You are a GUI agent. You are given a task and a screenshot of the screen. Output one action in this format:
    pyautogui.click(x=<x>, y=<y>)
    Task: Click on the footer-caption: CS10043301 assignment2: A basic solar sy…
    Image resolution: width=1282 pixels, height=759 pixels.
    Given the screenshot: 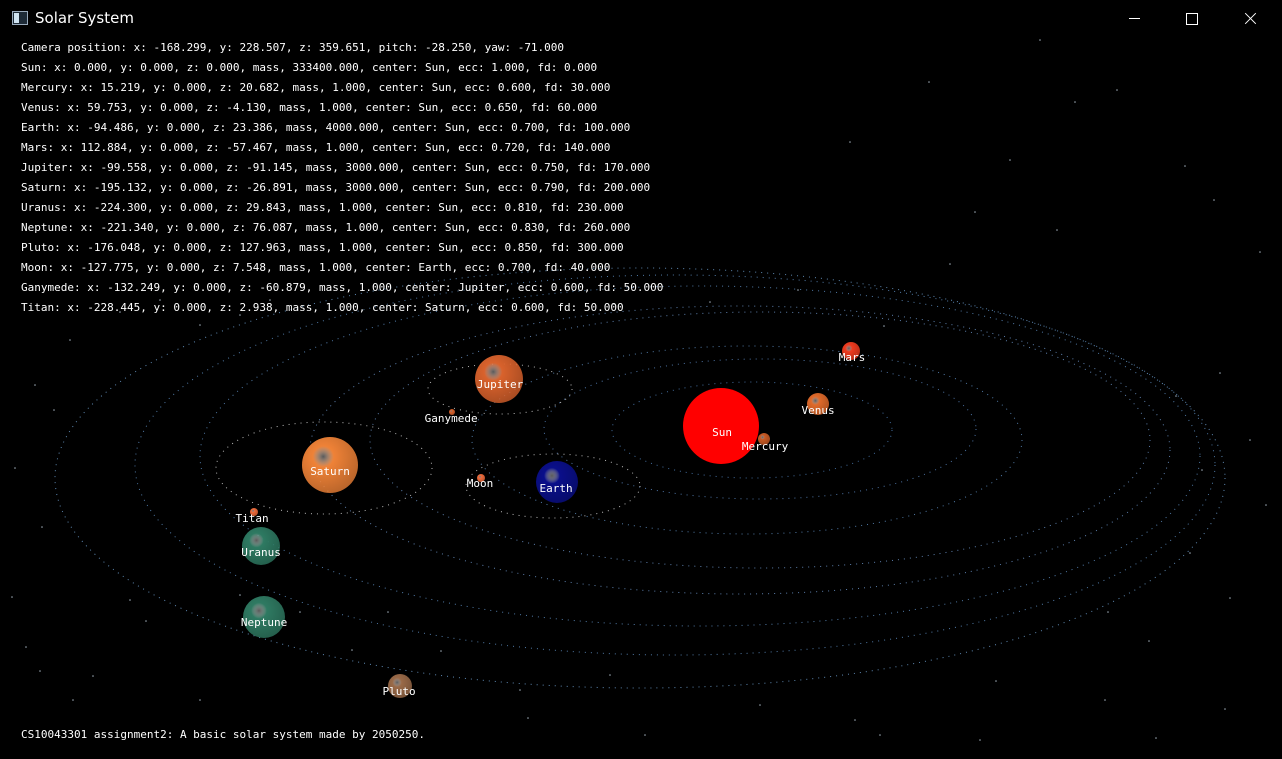 What is the action you would take?
    pyautogui.click(x=223, y=734)
    